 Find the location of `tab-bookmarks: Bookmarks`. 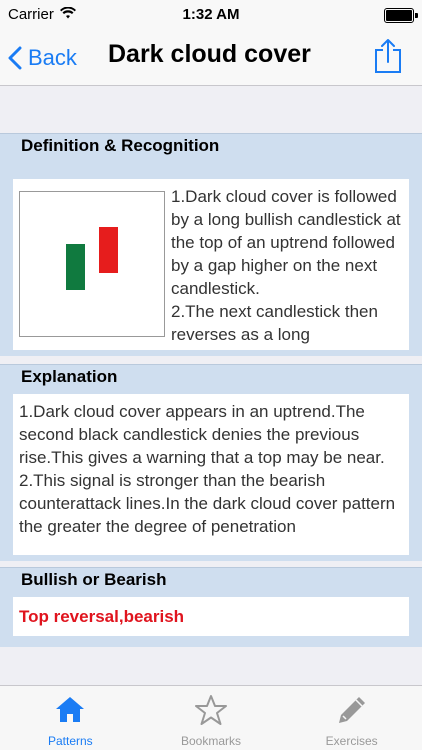

tab-bookmarks: Bookmarks is located at coordinates (211, 718).